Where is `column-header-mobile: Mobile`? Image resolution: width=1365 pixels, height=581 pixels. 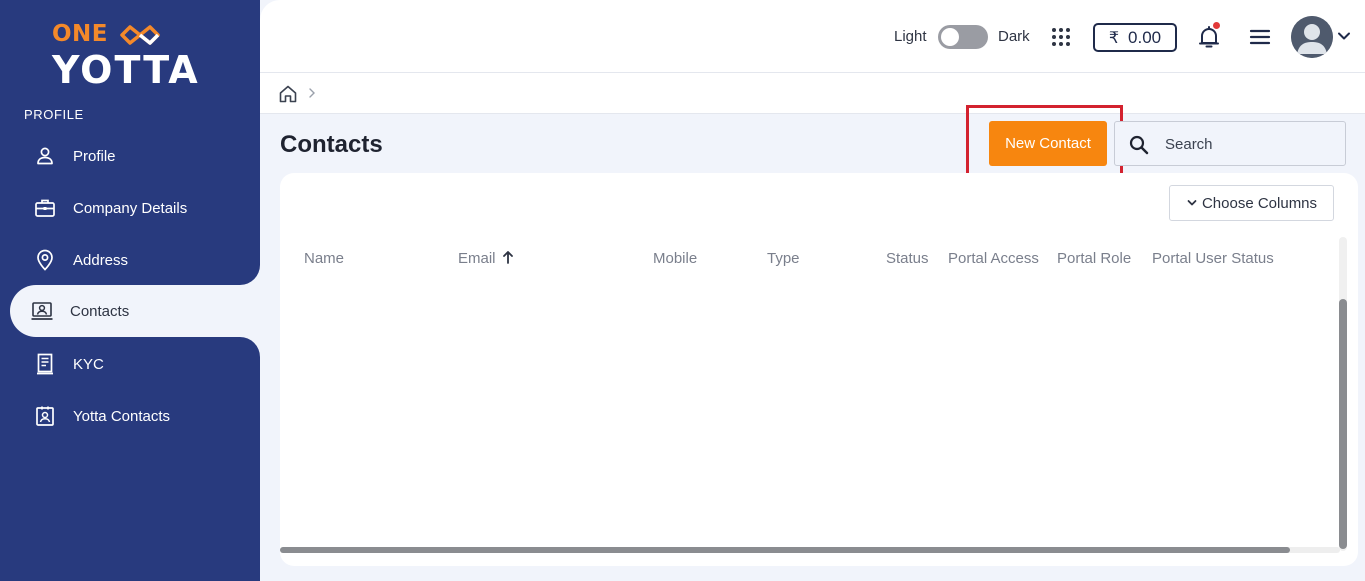
column-header-mobile: Mobile is located at coordinates (675, 258).